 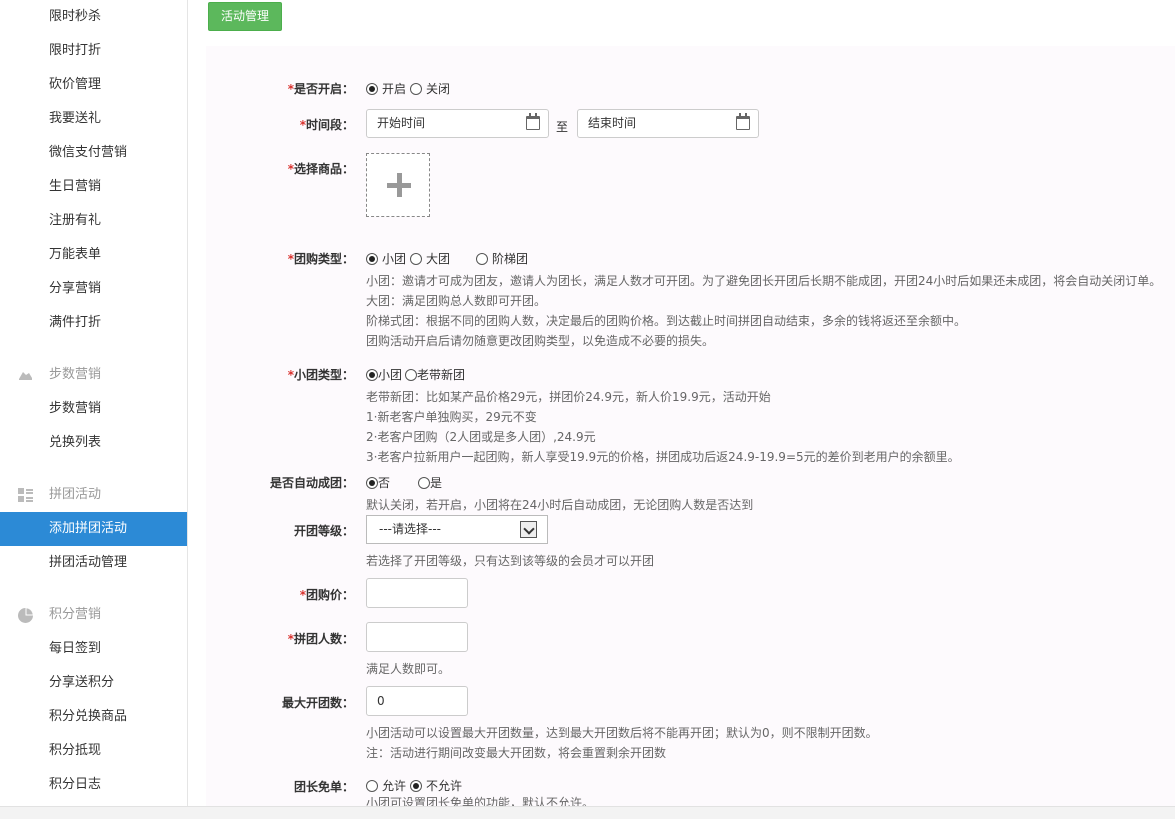 What do you see at coordinates (25, 495) in the screenshot?
I see `grid-icon` at bounding box center [25, 495].